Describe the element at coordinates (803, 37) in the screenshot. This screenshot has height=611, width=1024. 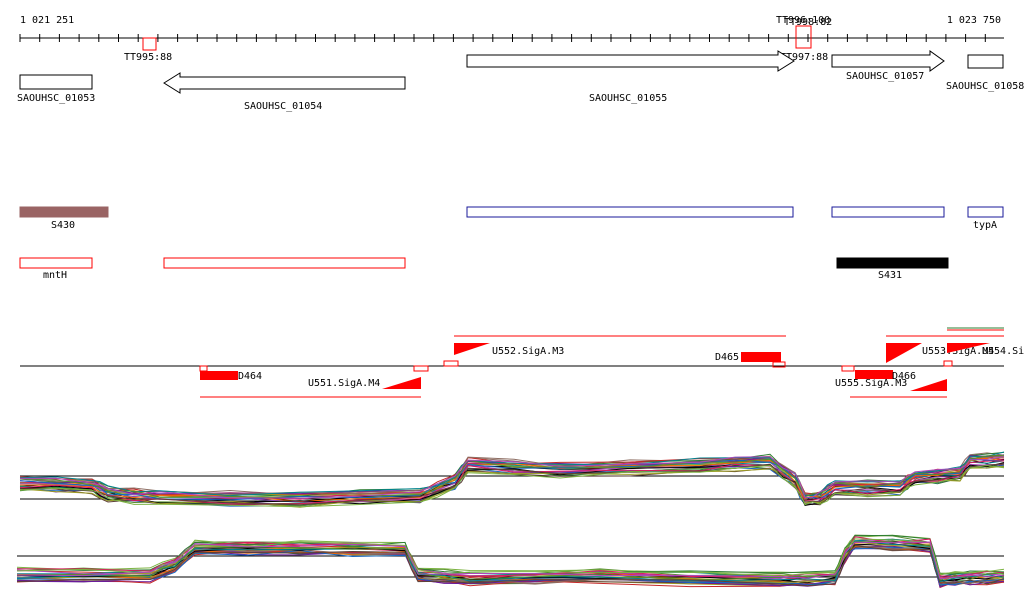
I see `terminator-mark-tt996` at that location.